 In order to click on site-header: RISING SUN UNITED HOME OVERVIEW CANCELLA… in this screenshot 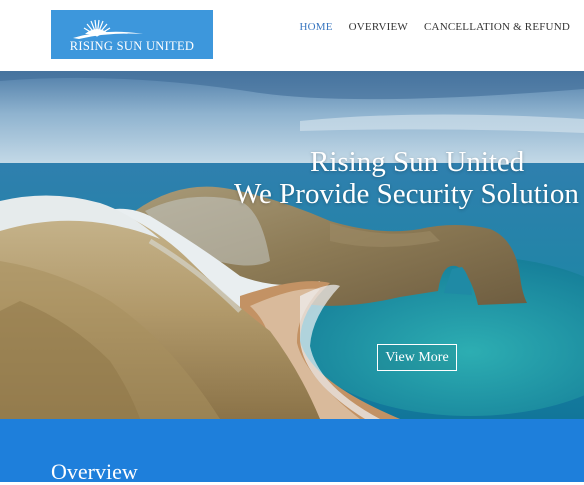, I will do `click(292, 35)`.